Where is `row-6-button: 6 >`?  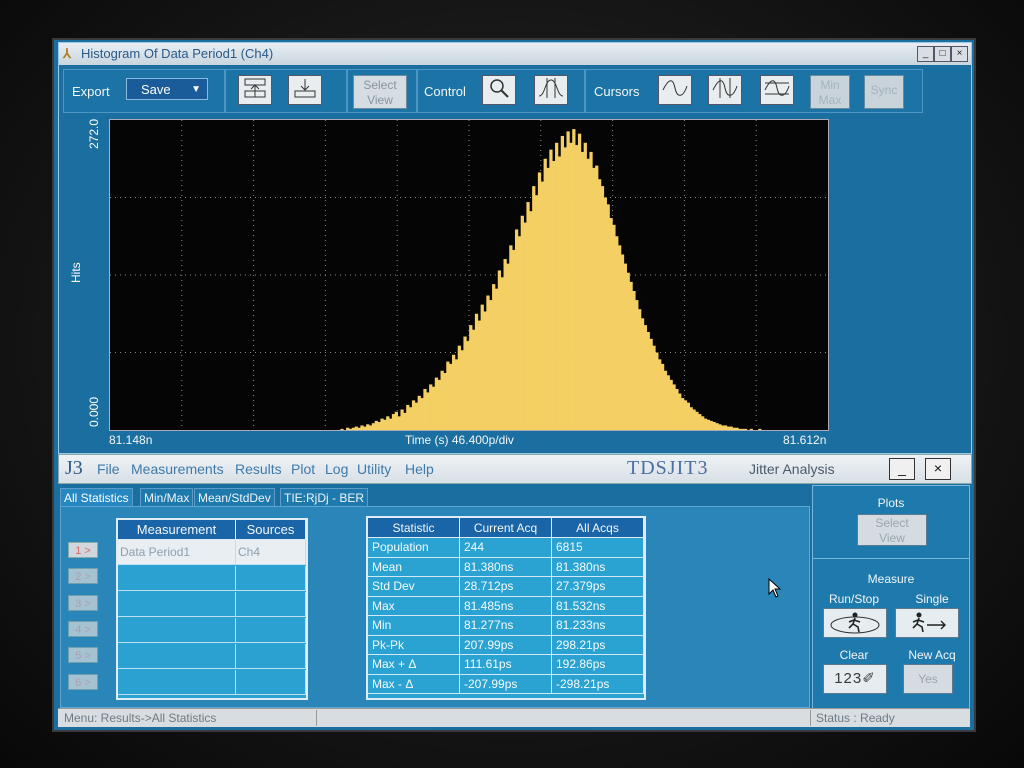 row-6-button: 6 > is located at coordinates (83, 682).